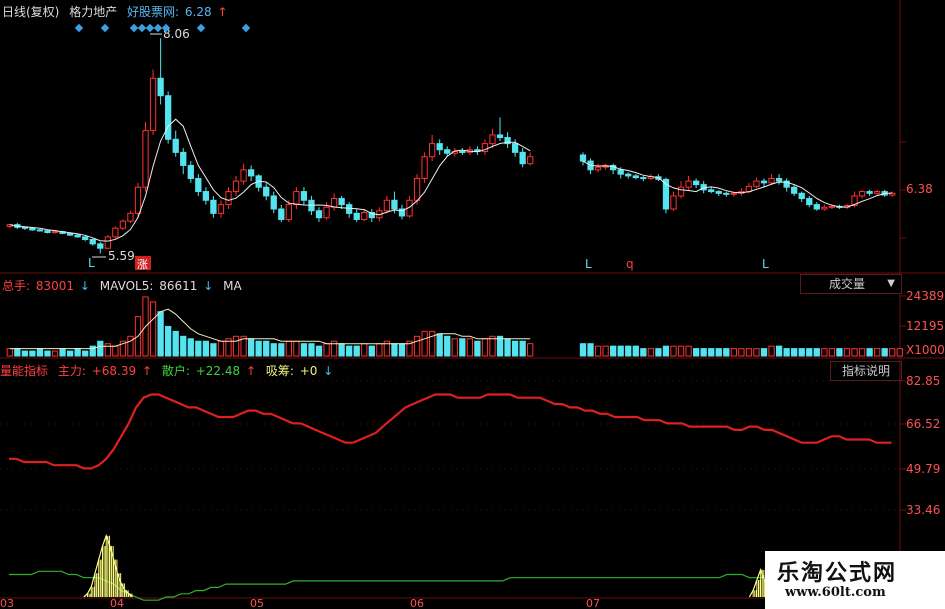 This screenshot has height=609, width=945. I want to click on low-price-label: 5.59, so click(121, 256).